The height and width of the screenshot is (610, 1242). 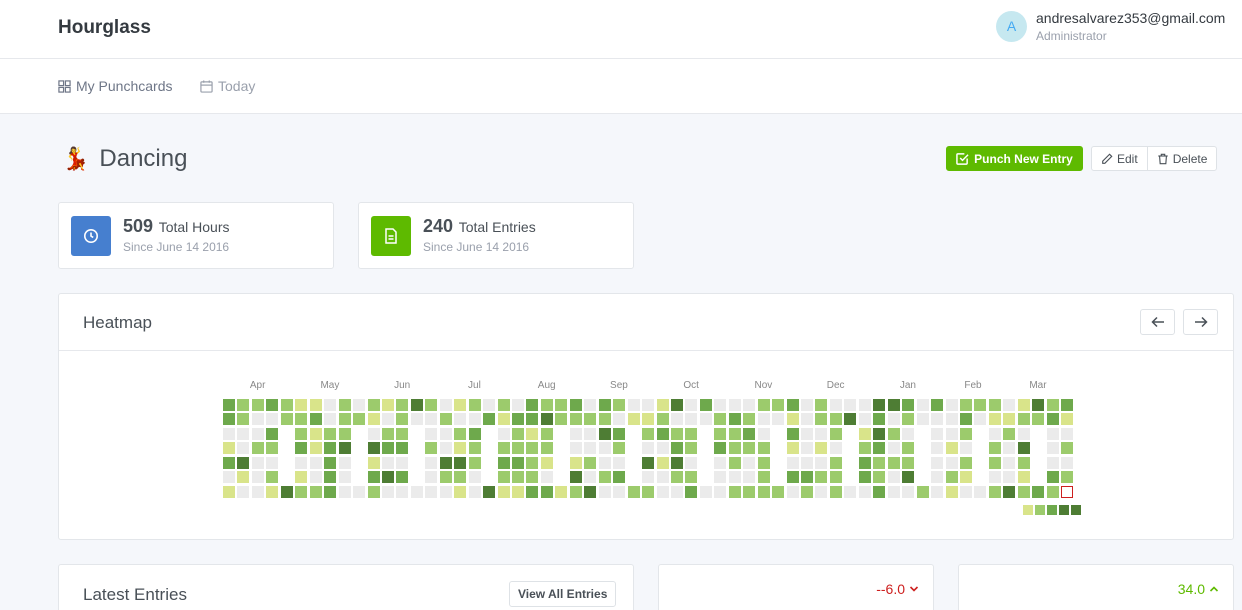 I want to click on heatmap-today-cell, so click(x=1067, y=491).